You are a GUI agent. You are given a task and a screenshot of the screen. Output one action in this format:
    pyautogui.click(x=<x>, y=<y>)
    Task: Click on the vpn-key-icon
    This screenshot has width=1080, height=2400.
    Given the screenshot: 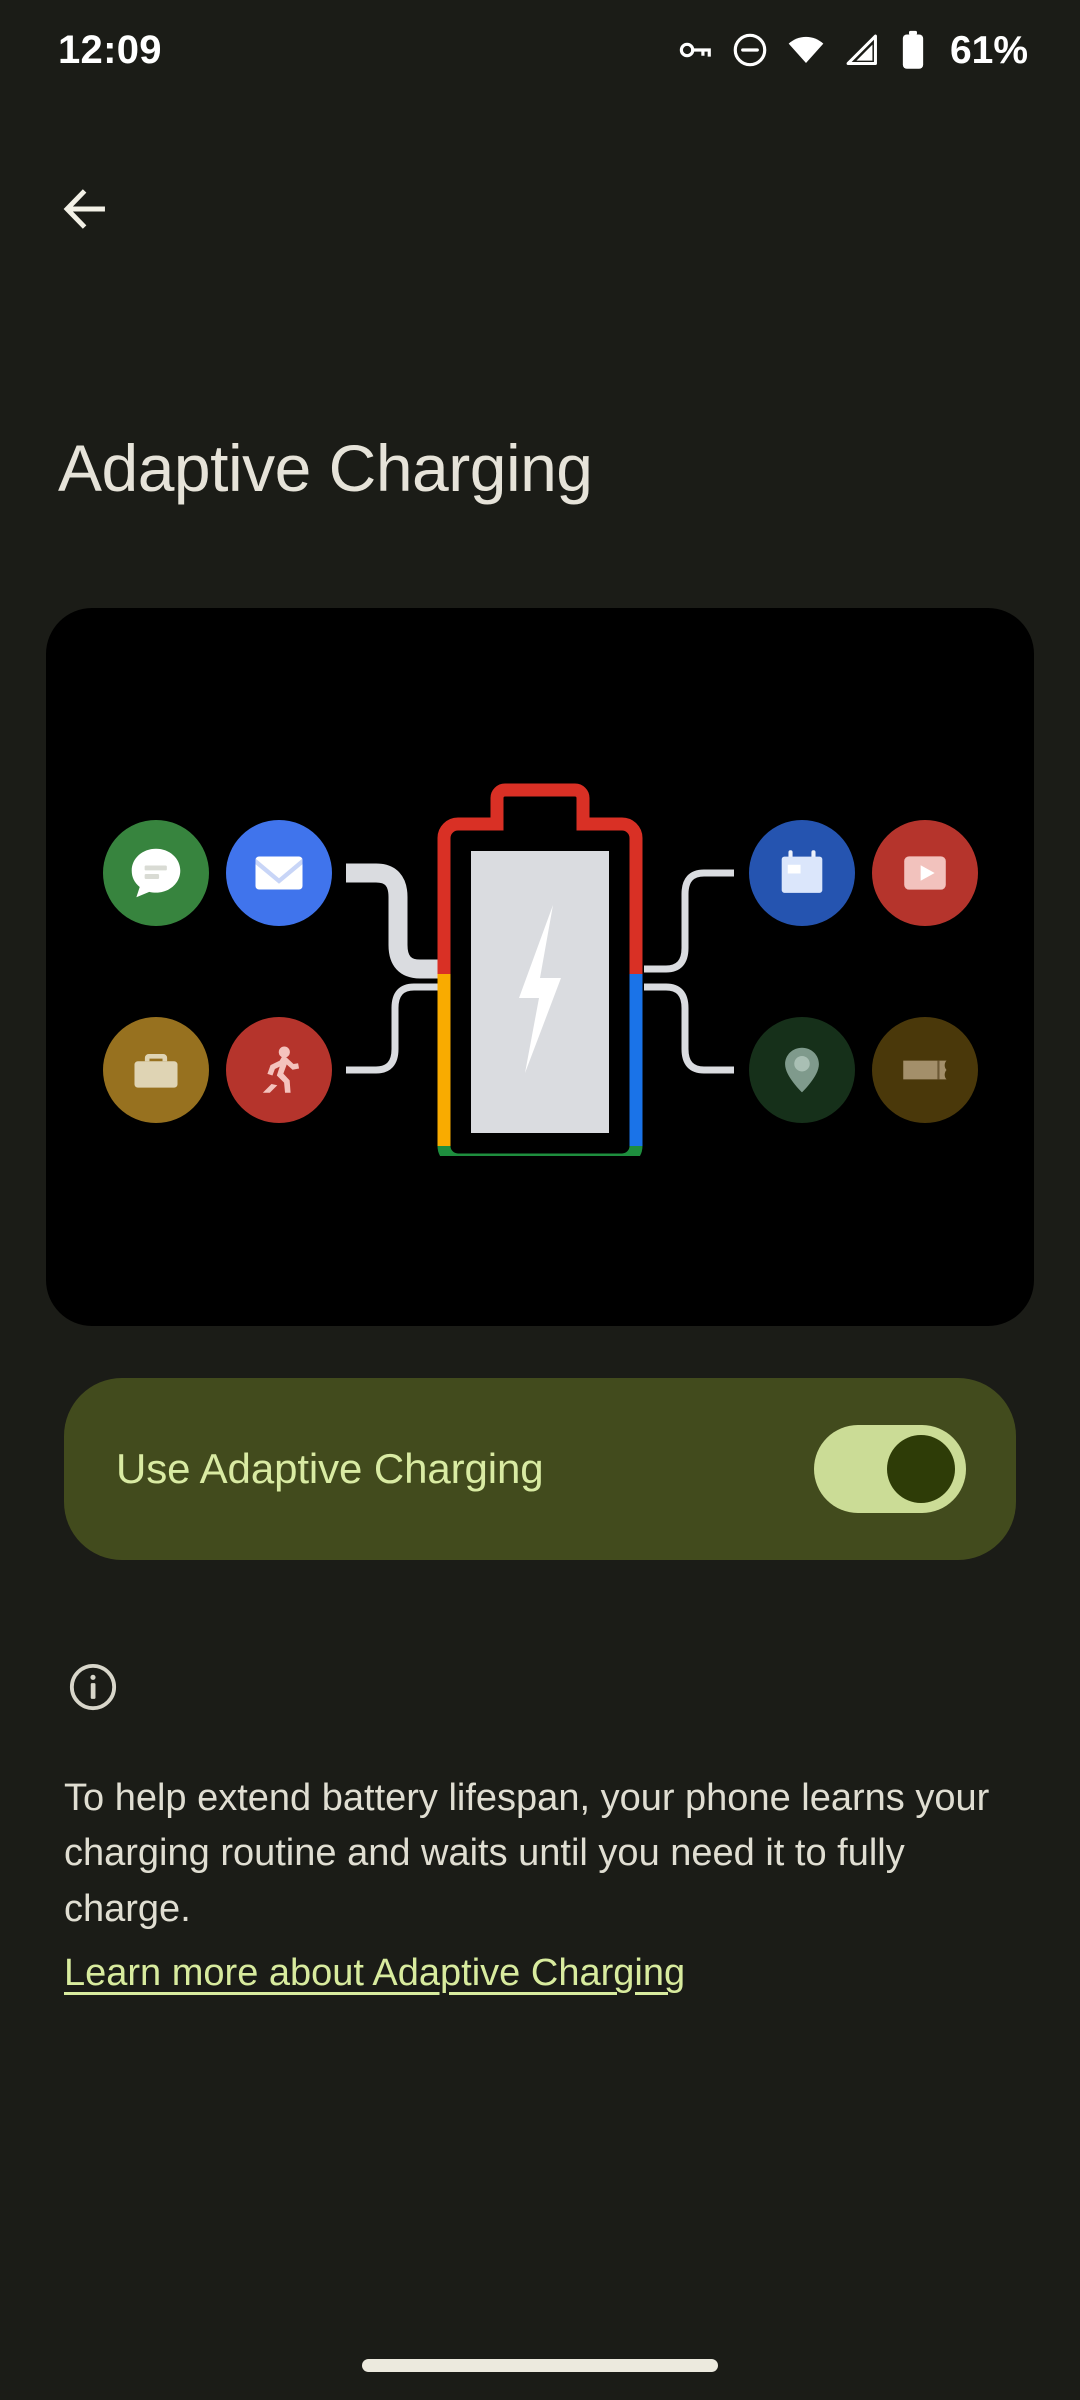 What is the action you would take?
    pyautogui.click(x=695, y=50)
    